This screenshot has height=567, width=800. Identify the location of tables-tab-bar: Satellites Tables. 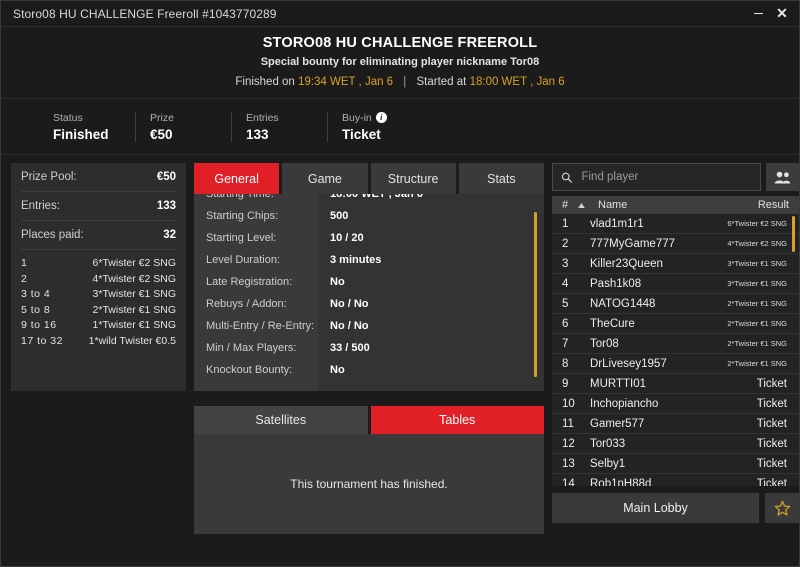
(369, 420).